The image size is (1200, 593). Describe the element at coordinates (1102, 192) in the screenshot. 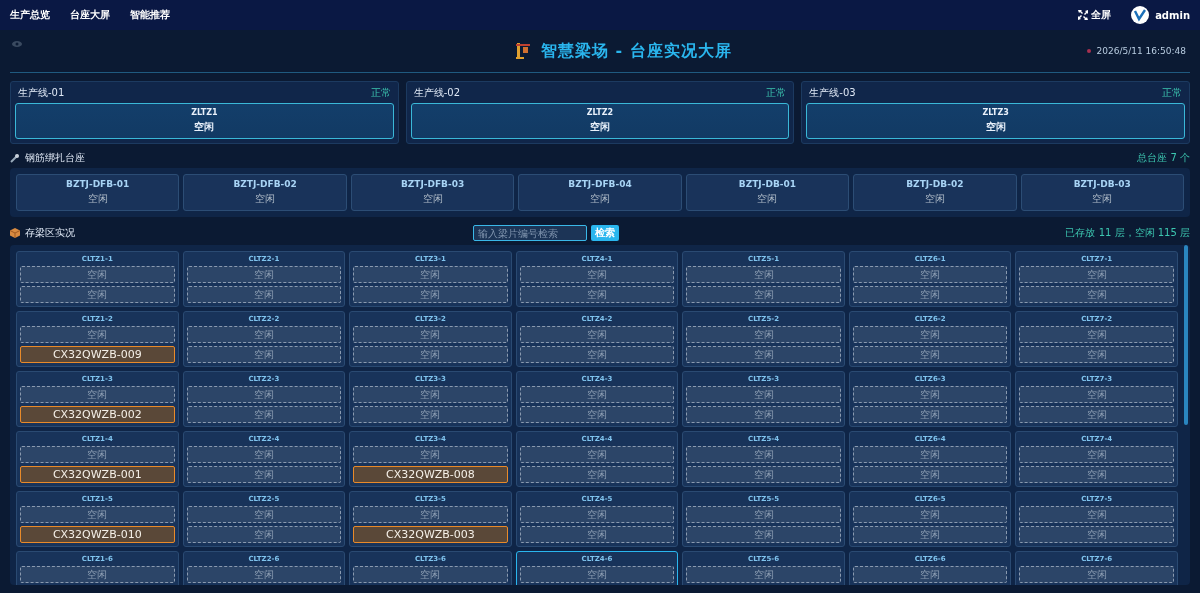

I see `pedestal-tile: BZTJ-DB-03 空闲` at that location.